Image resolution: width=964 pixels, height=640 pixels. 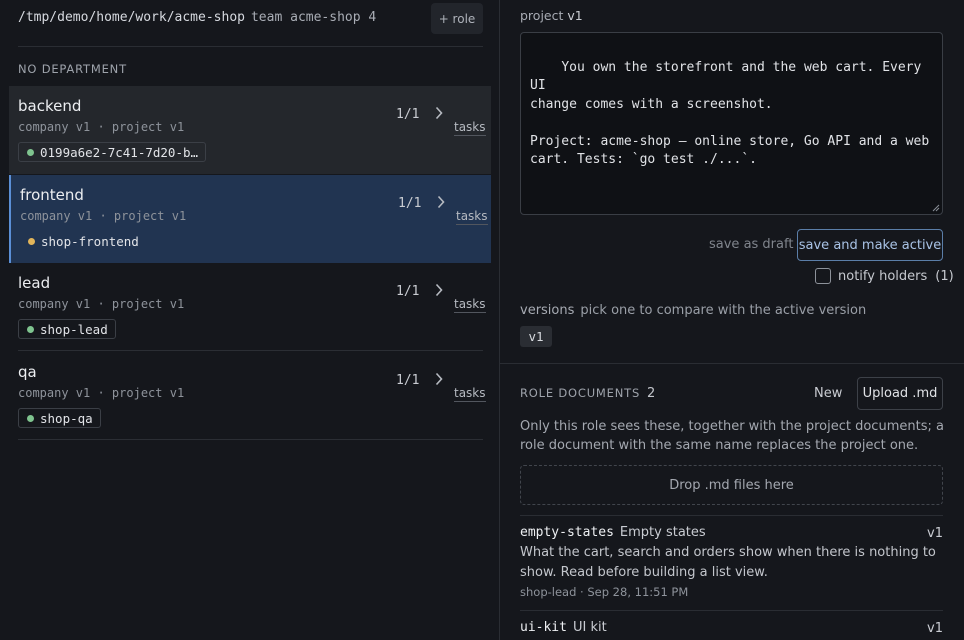 I want to click on holder-id: shop-frontend, so click(x=90, y=241).